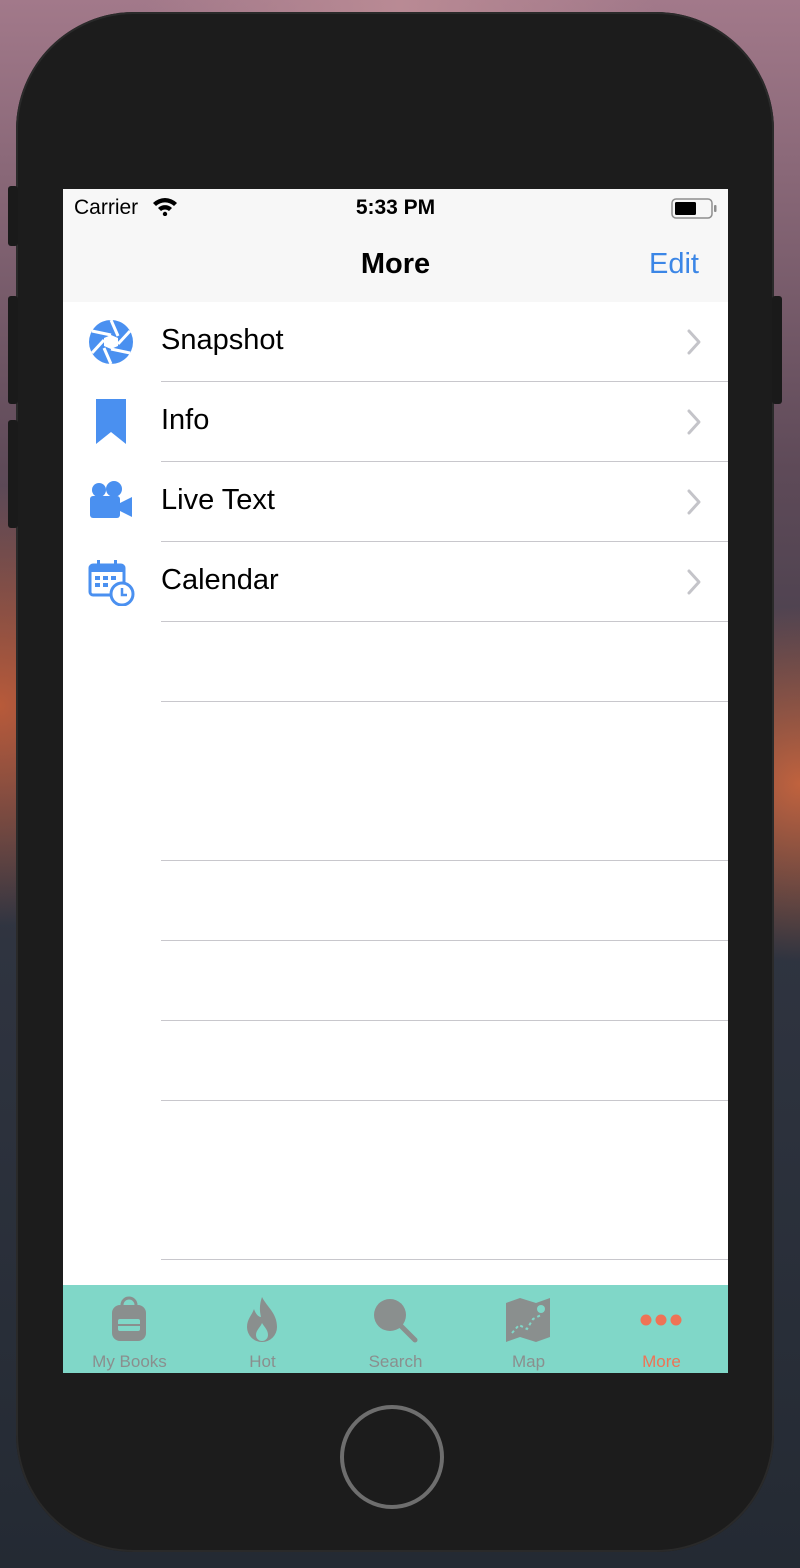 This screenshot has height=1568, width=800. What do you see at coordinates (444, 621) in the screenshot?
I see `row-separator` at bounding box center [444, 621].